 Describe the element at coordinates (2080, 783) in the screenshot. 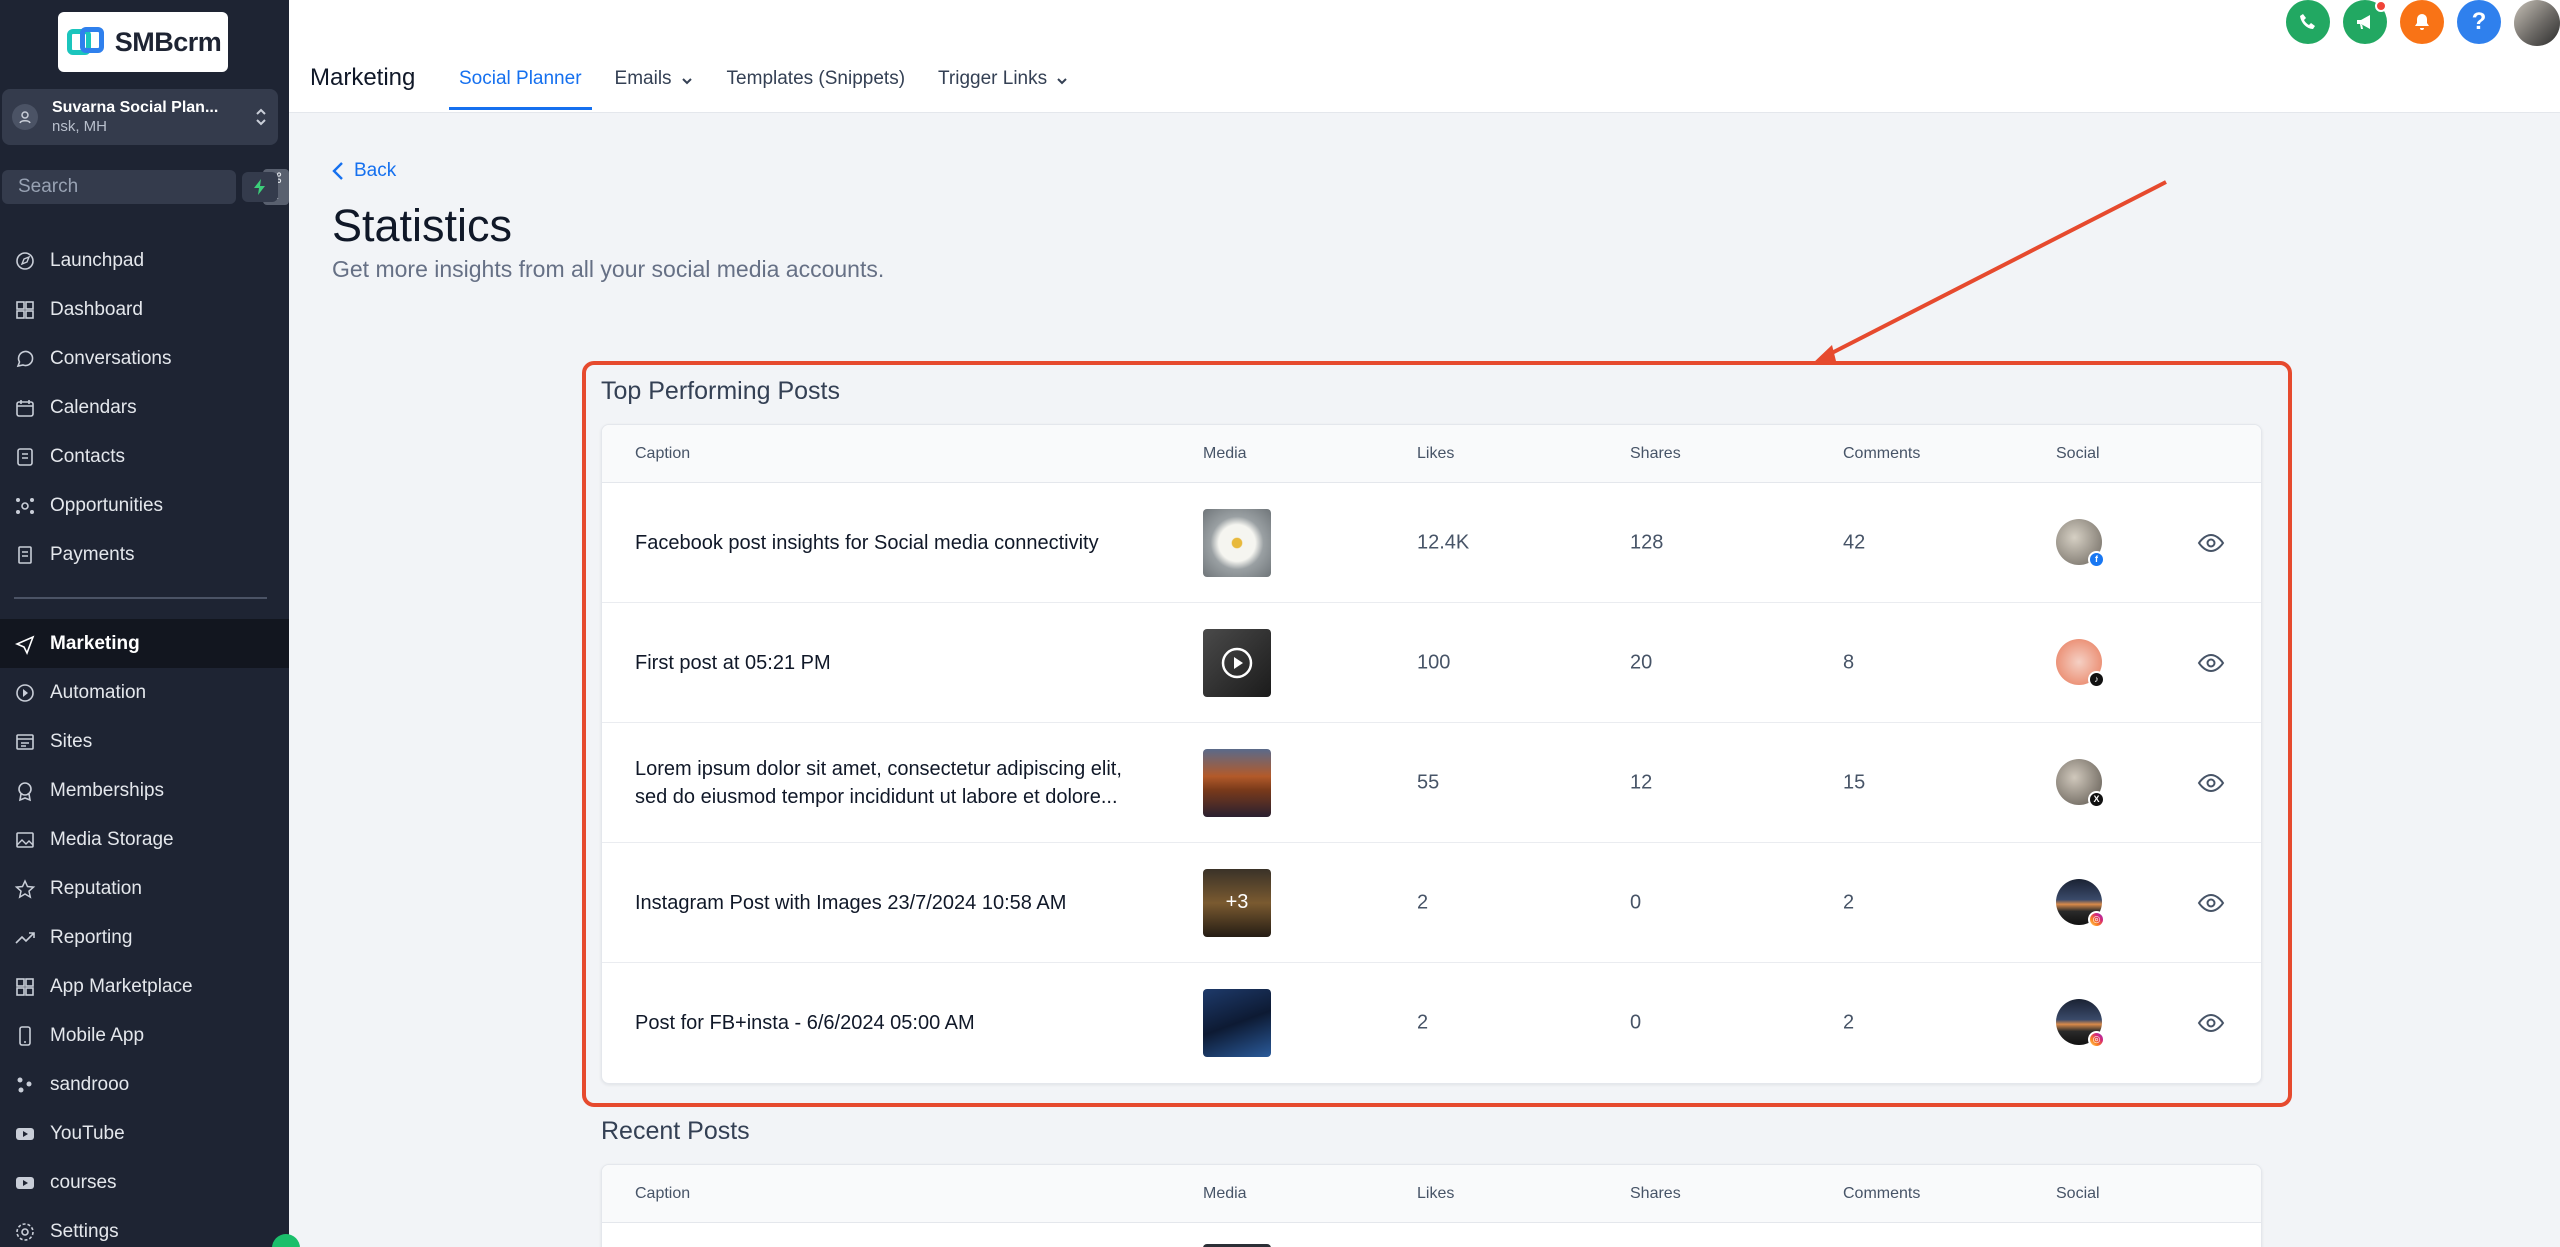

I see `social-account: X` at that location.